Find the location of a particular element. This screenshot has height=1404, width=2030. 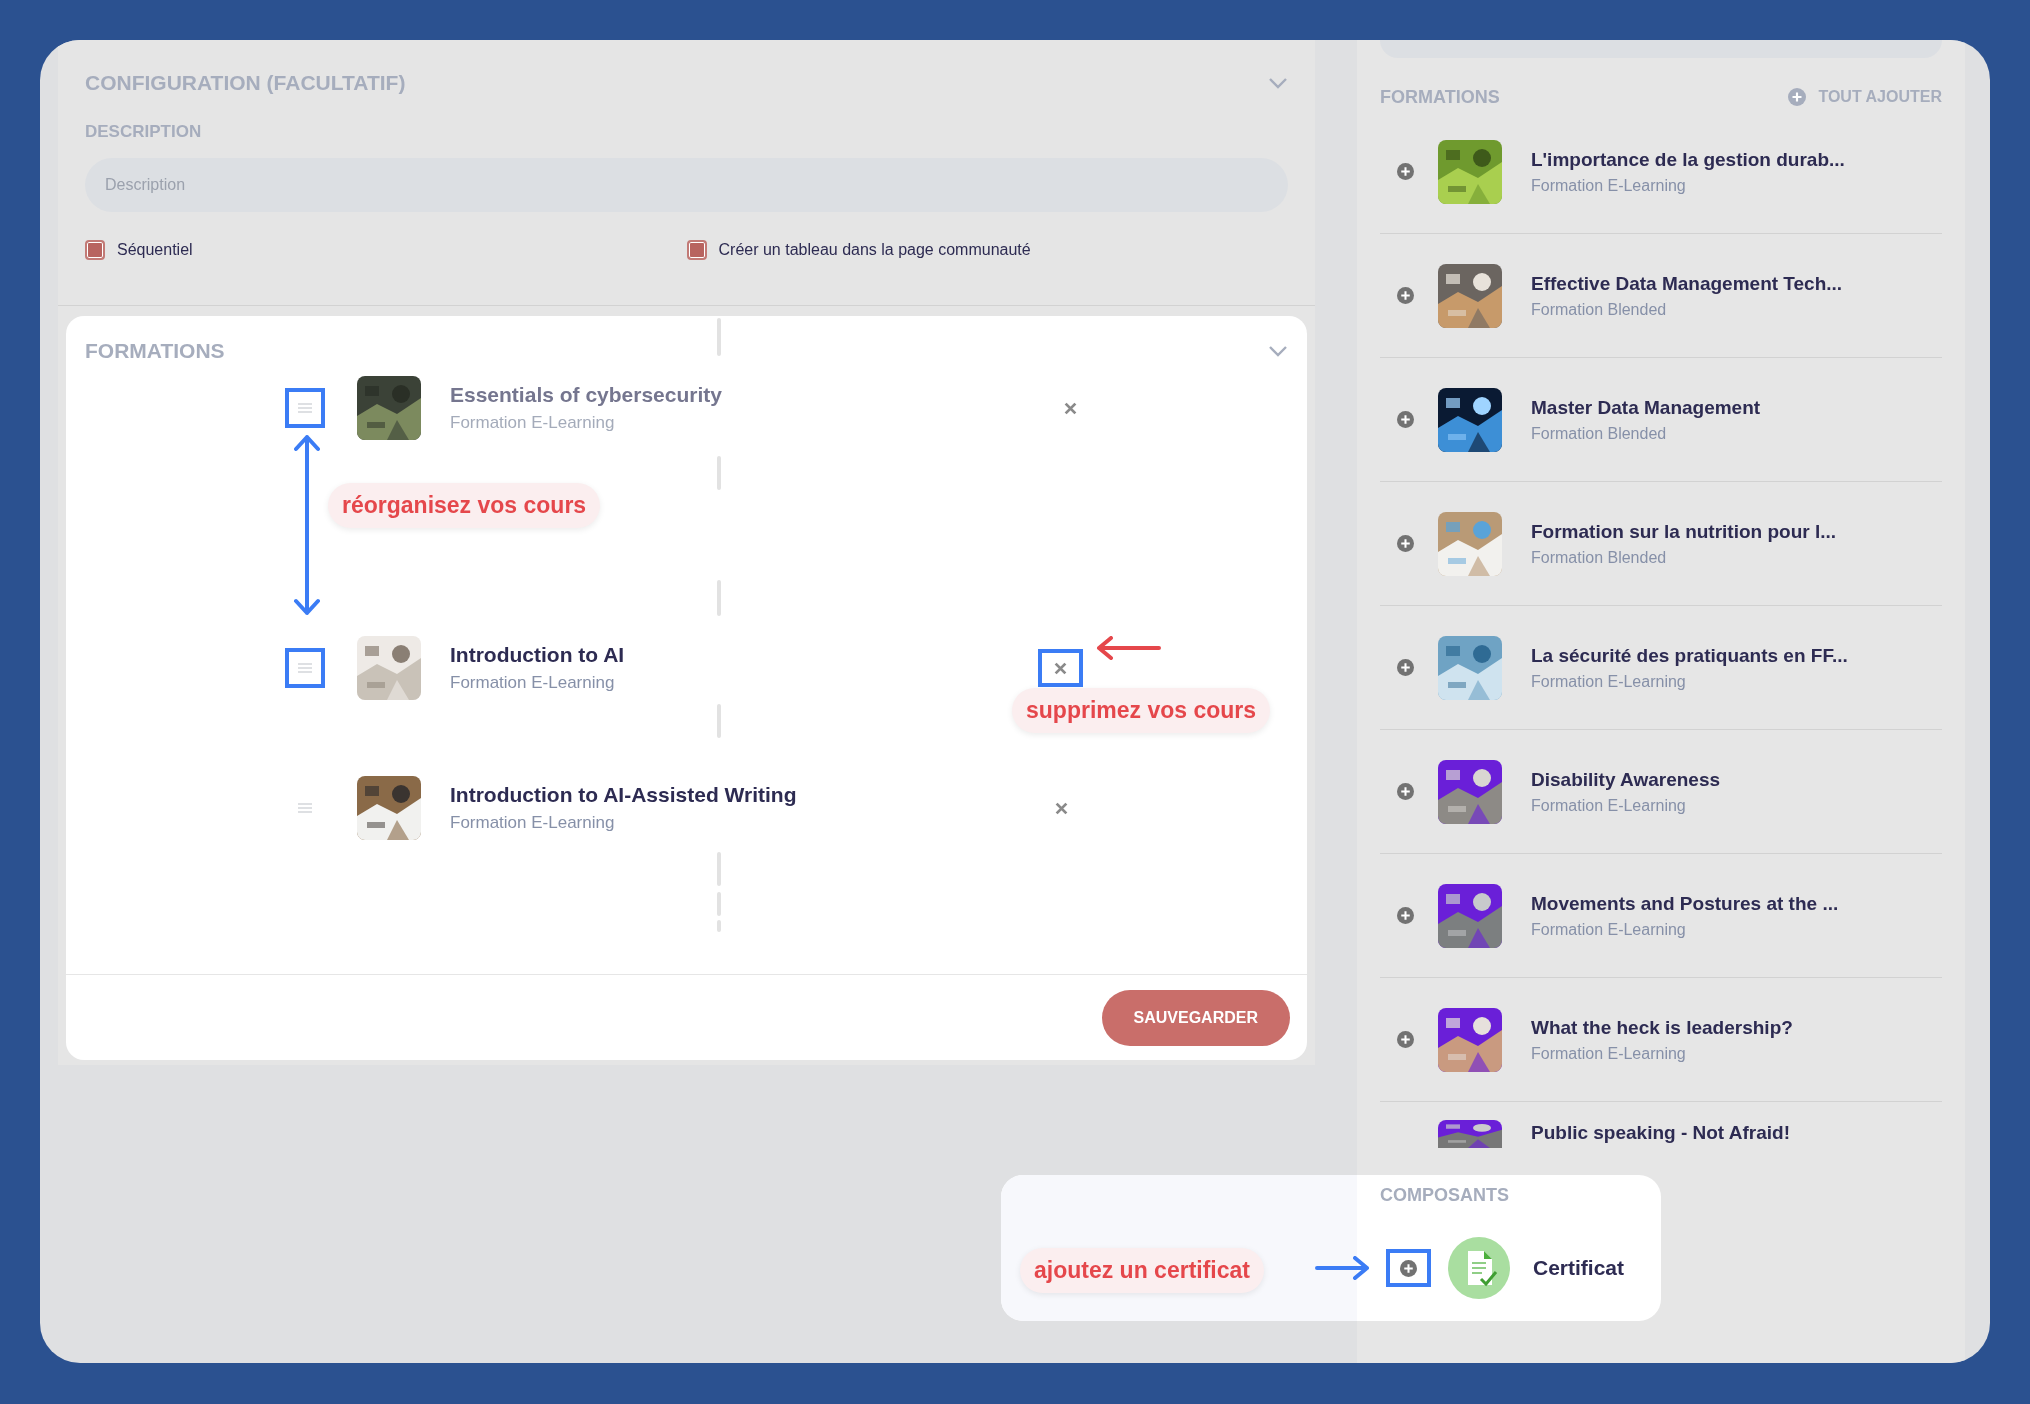

course-title: Disability Awareness is located at coordinates (1626, 779).